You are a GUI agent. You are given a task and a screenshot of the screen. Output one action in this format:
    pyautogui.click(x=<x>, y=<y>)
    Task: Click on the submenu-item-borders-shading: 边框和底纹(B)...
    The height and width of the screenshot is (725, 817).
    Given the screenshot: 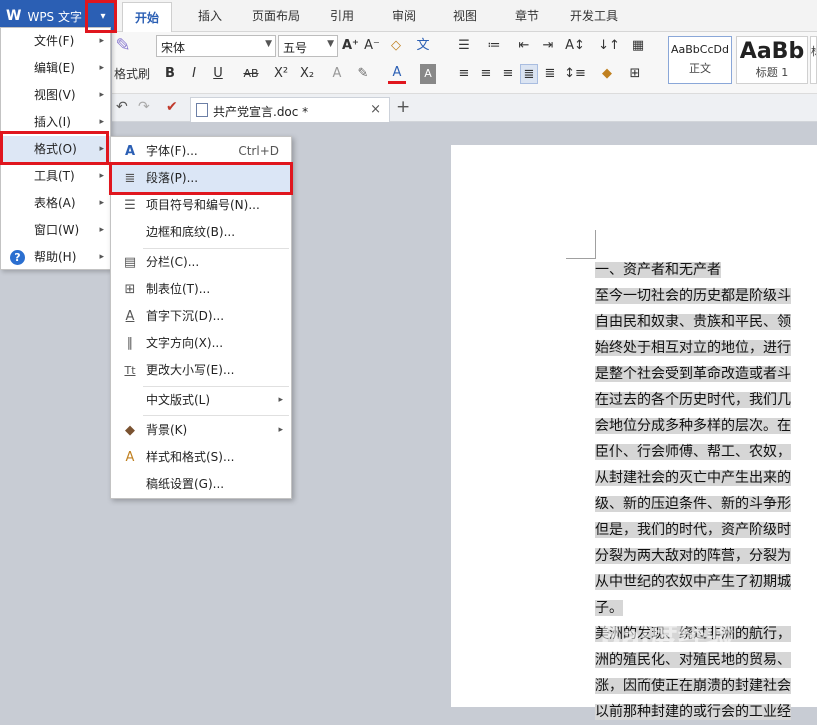 What is the action you would take?
    pyautogui.click(x=201, y=232)
    